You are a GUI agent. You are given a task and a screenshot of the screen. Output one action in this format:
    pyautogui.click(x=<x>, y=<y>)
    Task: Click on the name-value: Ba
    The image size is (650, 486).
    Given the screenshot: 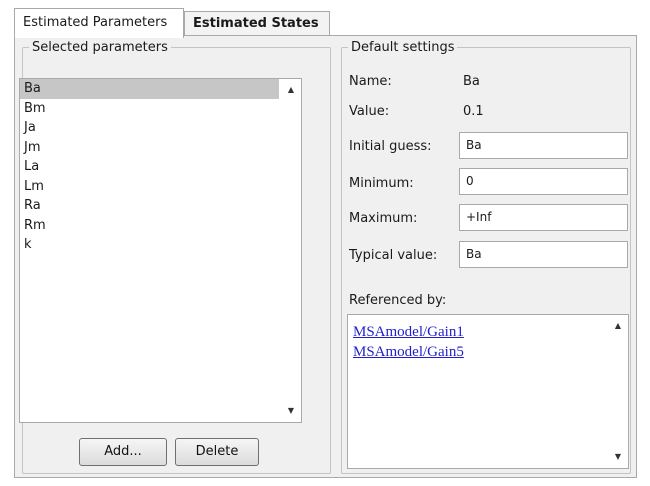 What is the action you would take?
    pyautogui.click(x=471, y=81)
    